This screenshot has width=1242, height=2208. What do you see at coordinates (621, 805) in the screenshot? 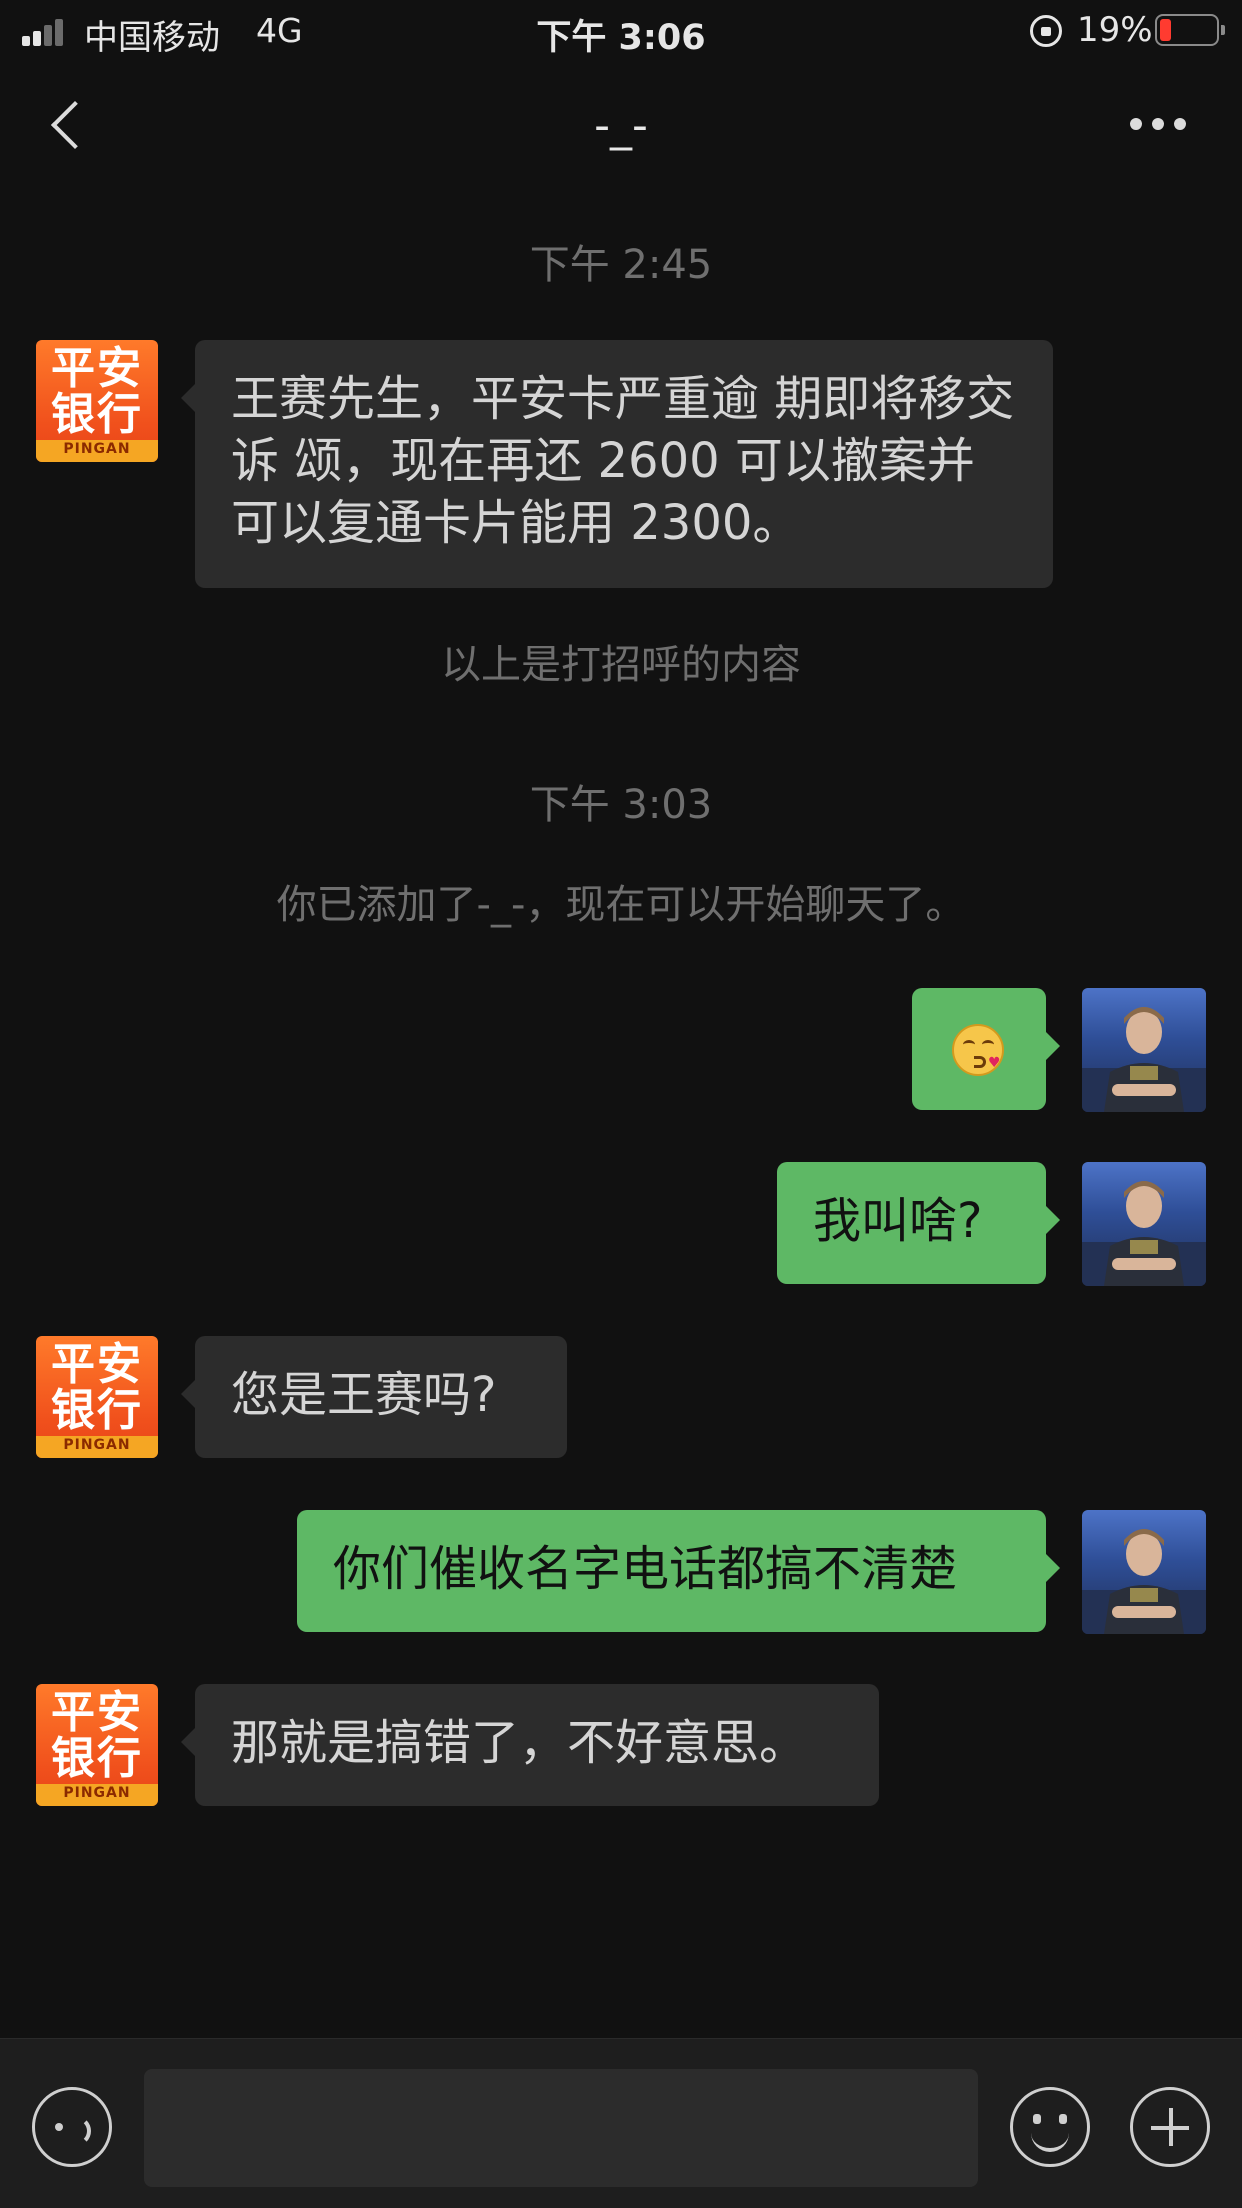
I see `timestamp: 下午 3:03` at bounding box center [621, 805].